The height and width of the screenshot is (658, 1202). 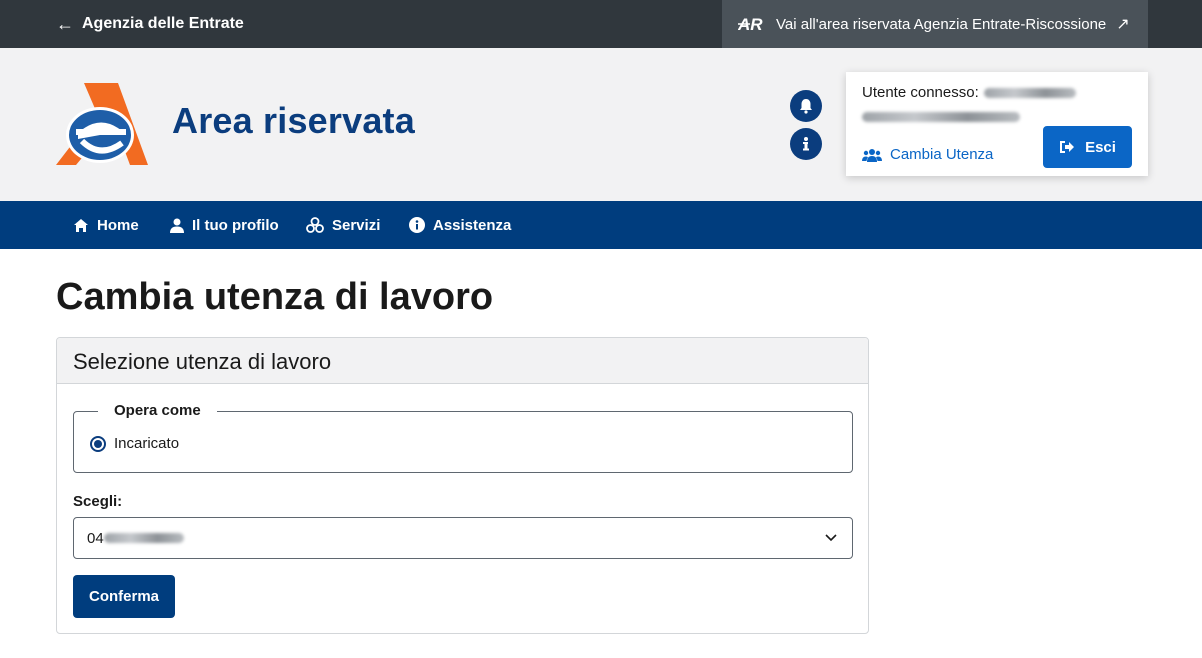 What do you see at coordinates (235, 225) in the screenshot?
I see `nav-profile-label: Il tuo profilo` at bounding box center [235, 225].